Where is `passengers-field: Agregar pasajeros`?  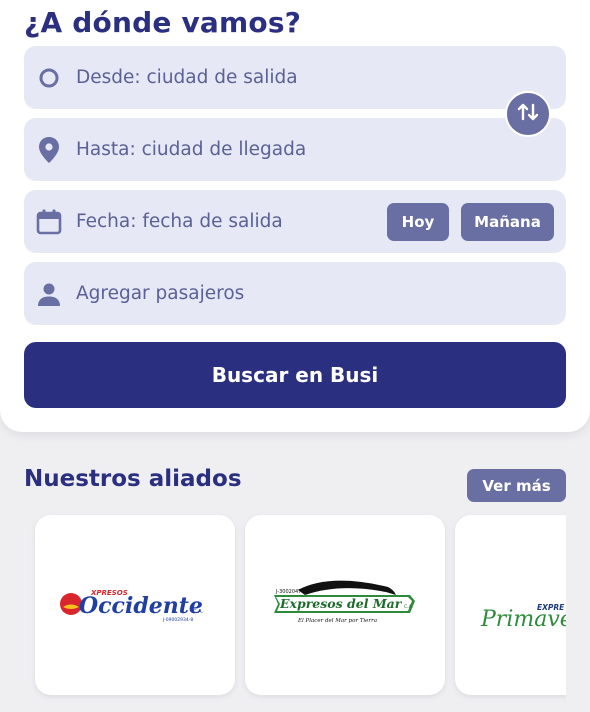
passengers-field: Agregar pasajeros is located at coordinates (295, 293).